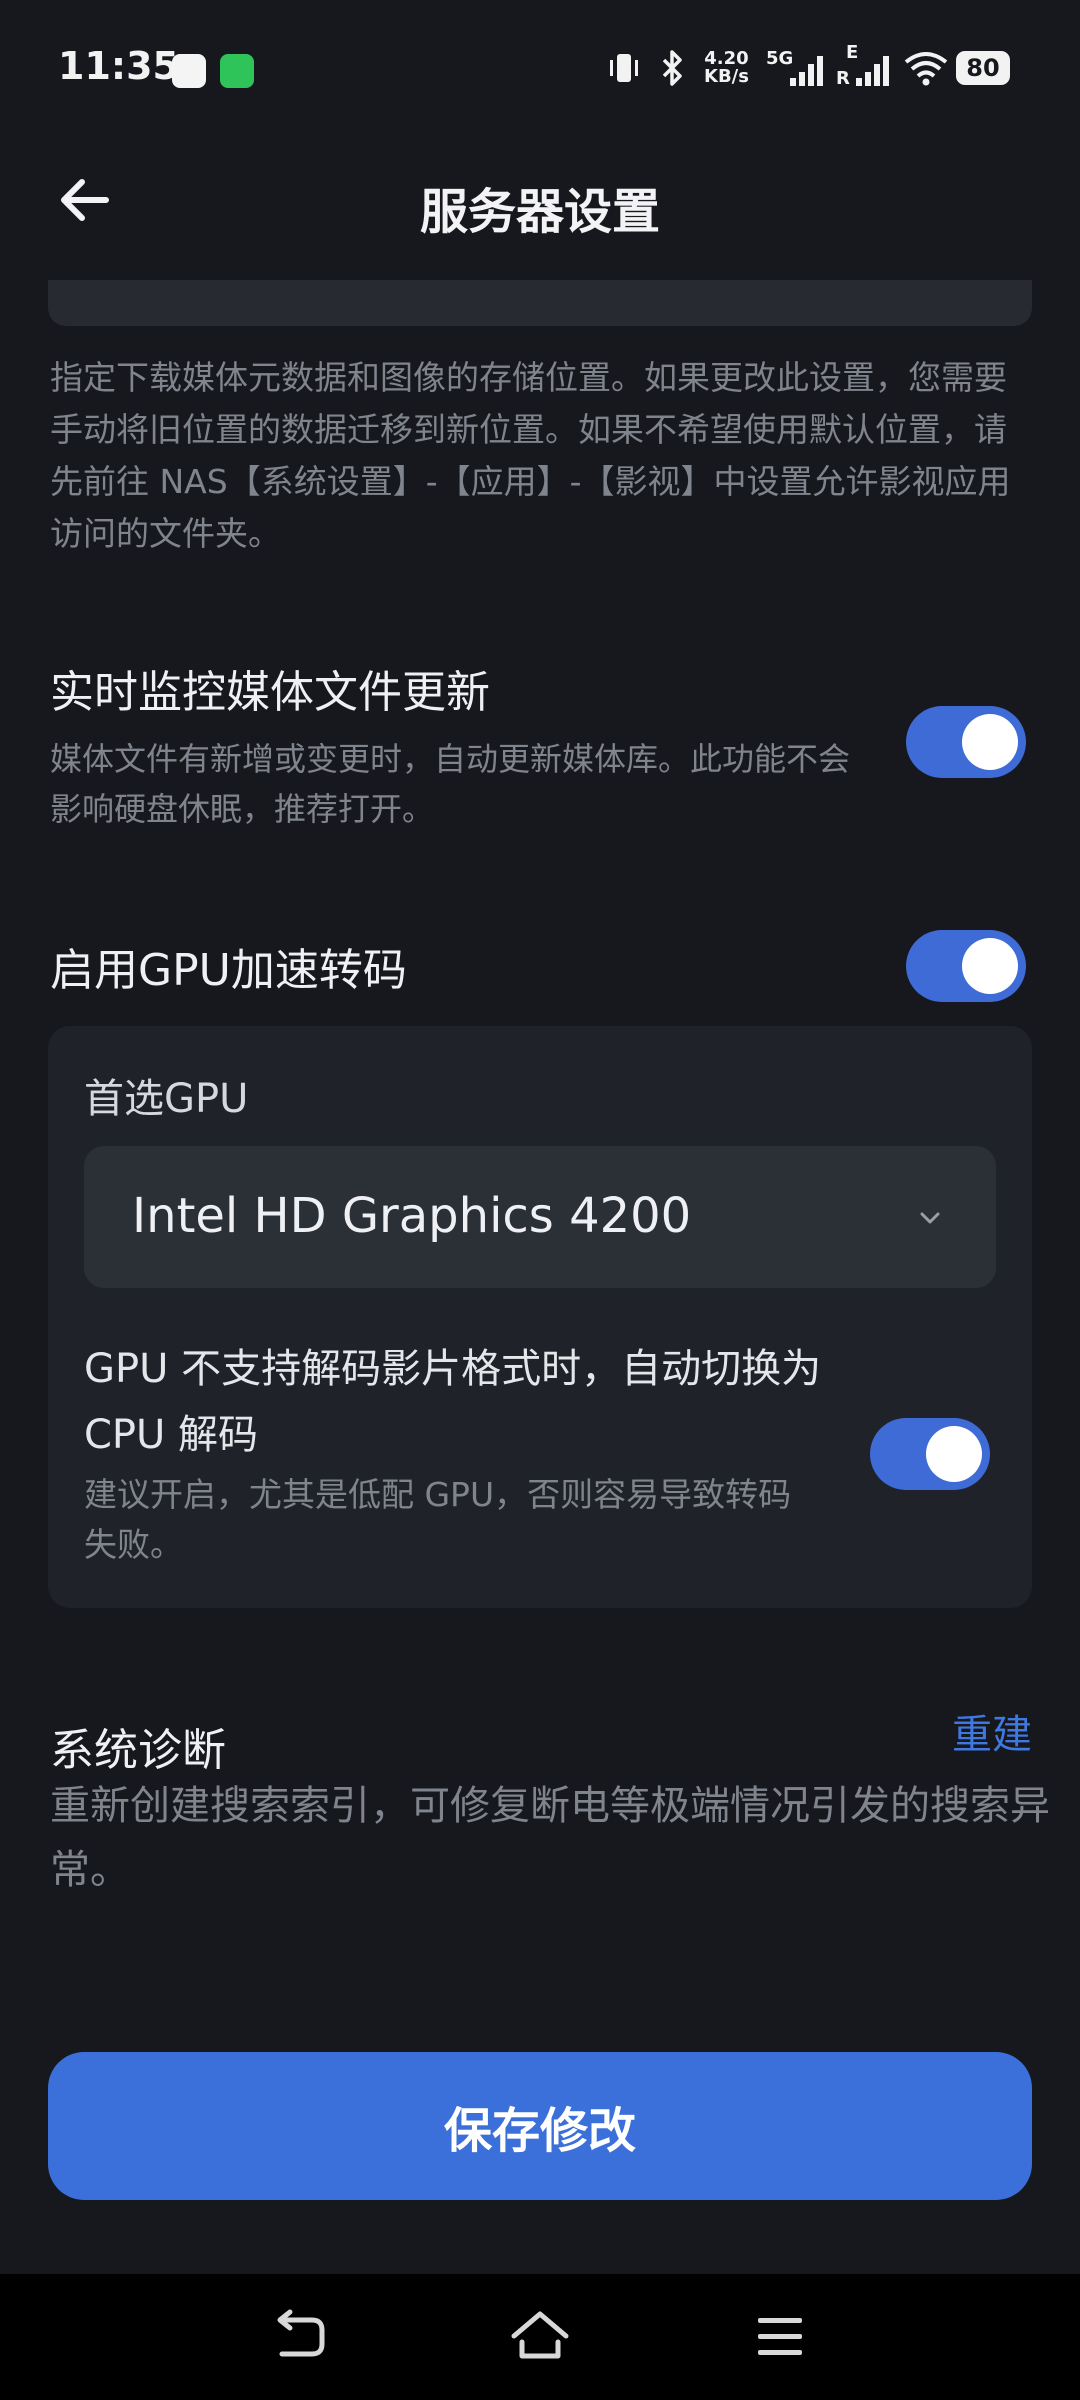 The height and width of the screenshot is (2400, 1080). Describe the element at coordinates (270, 692) in the screenshot. I see `realtime-monitor-title: 实时监控媒体文件更新` at that location.